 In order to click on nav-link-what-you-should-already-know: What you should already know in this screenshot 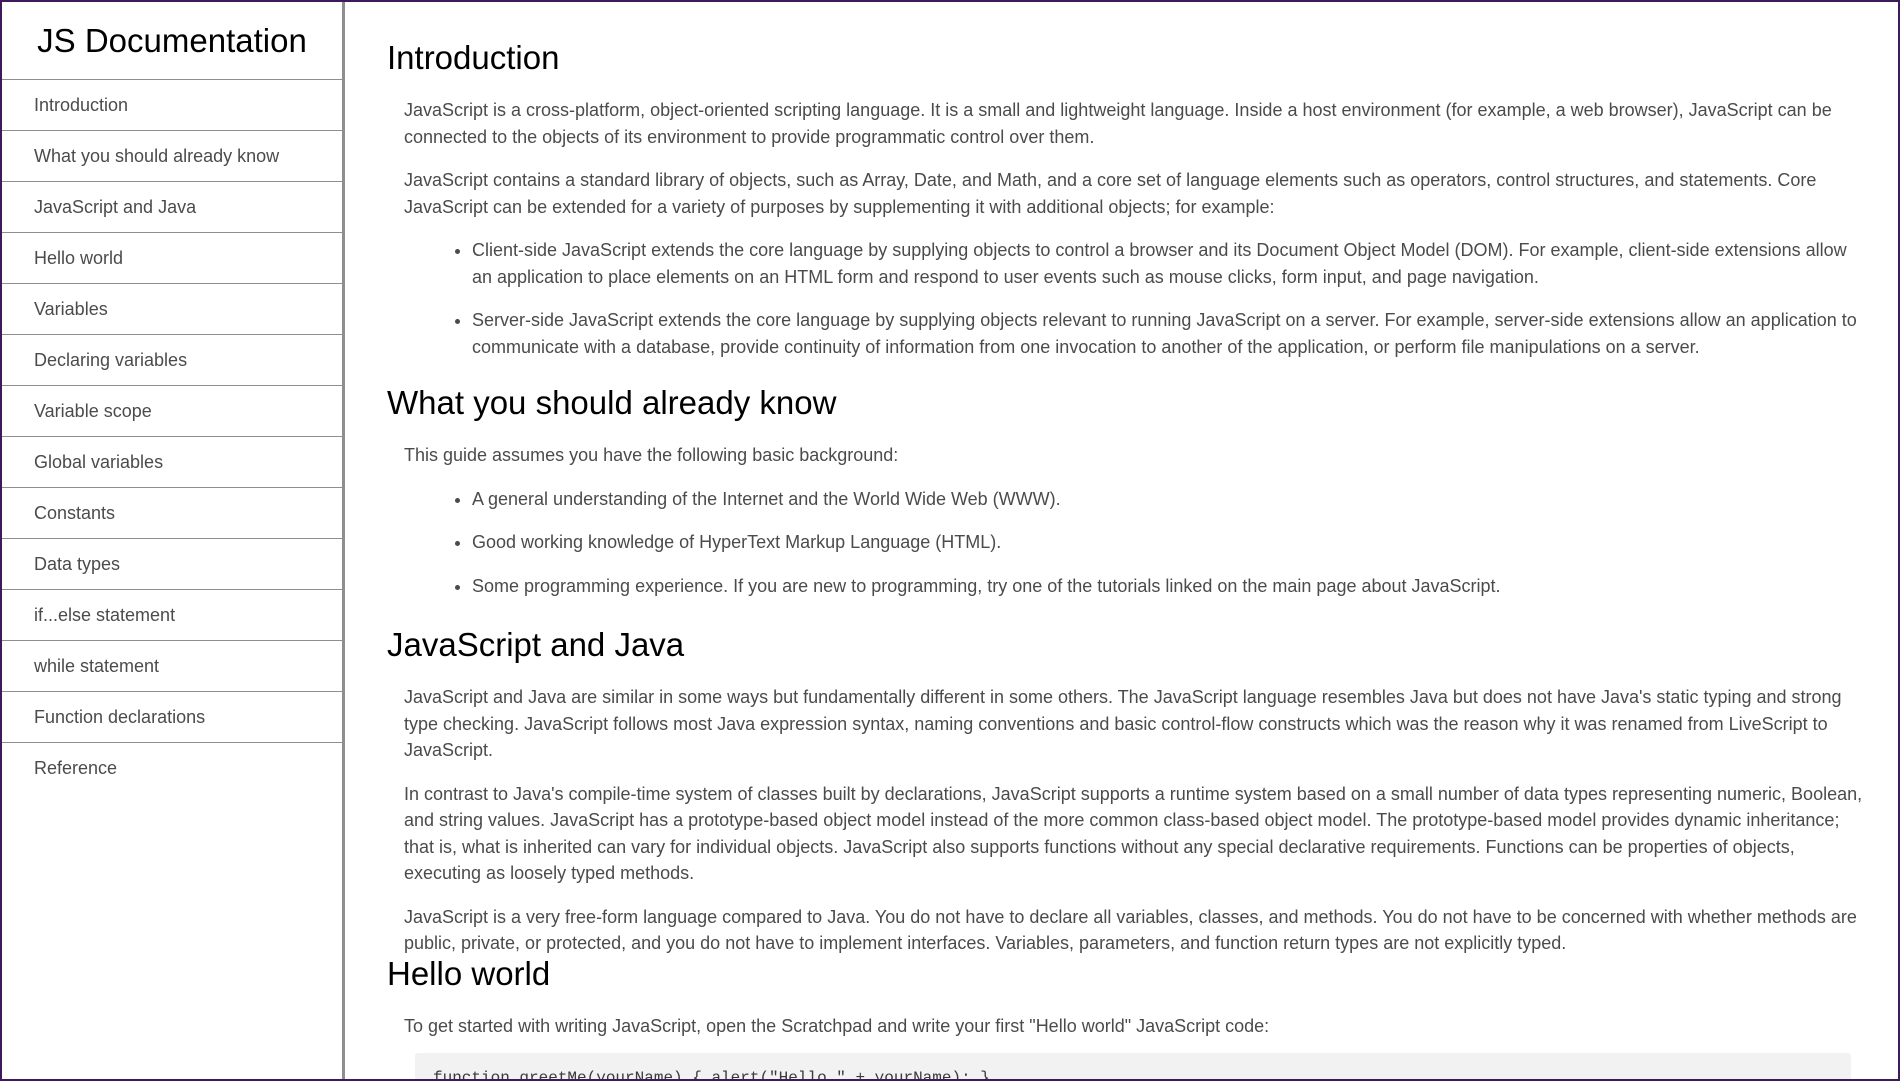, I will do `click(172, 156)`.